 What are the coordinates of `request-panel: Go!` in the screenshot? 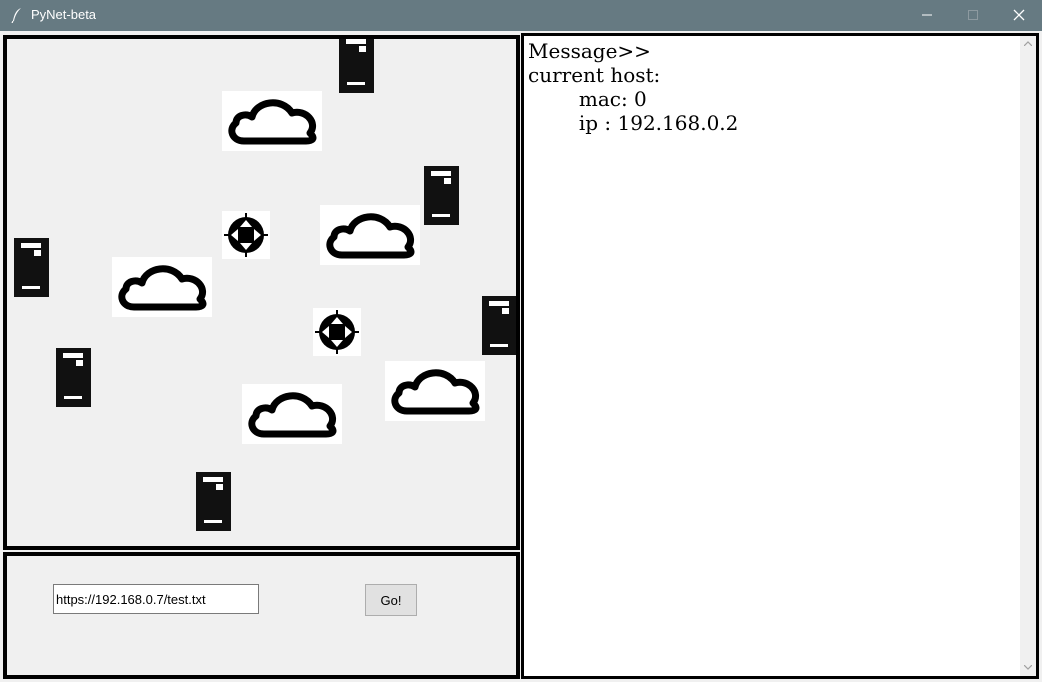 It's located at (261, 615).